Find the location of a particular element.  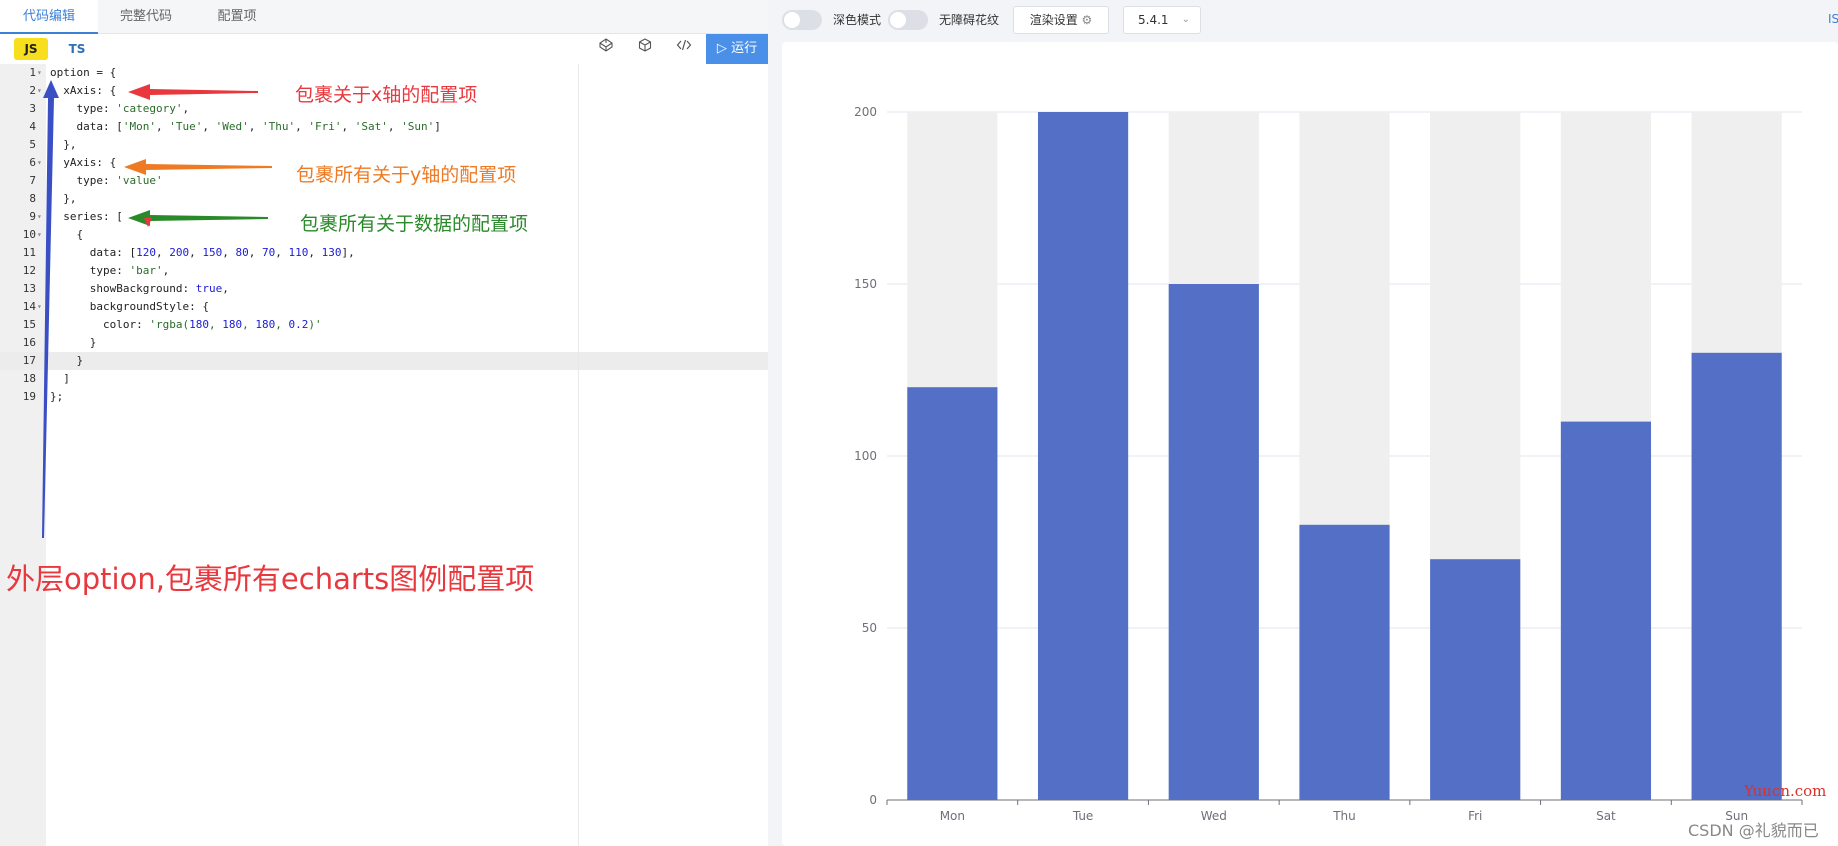

x-tick-label: Wed is located at coordinates (1214, 816).